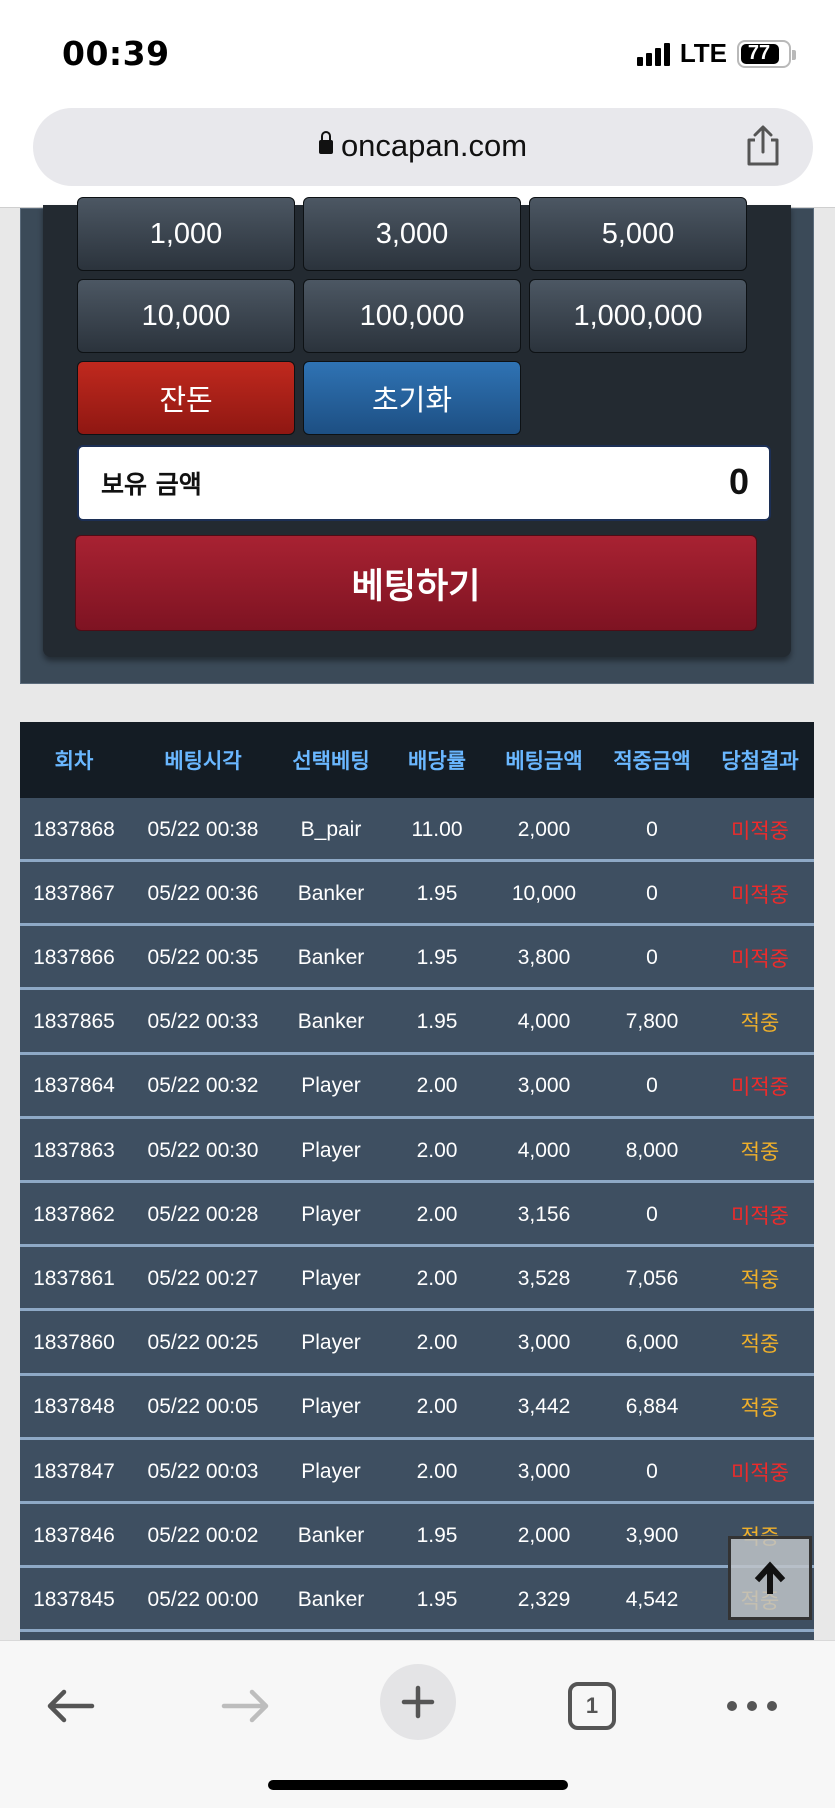 The width and height of the screenshot is (835, 1808). What do you see at coordinates (544, 957) in the screenshot?
I see `cell-bet-amount: 3,800` at bounding box center [544, 957].